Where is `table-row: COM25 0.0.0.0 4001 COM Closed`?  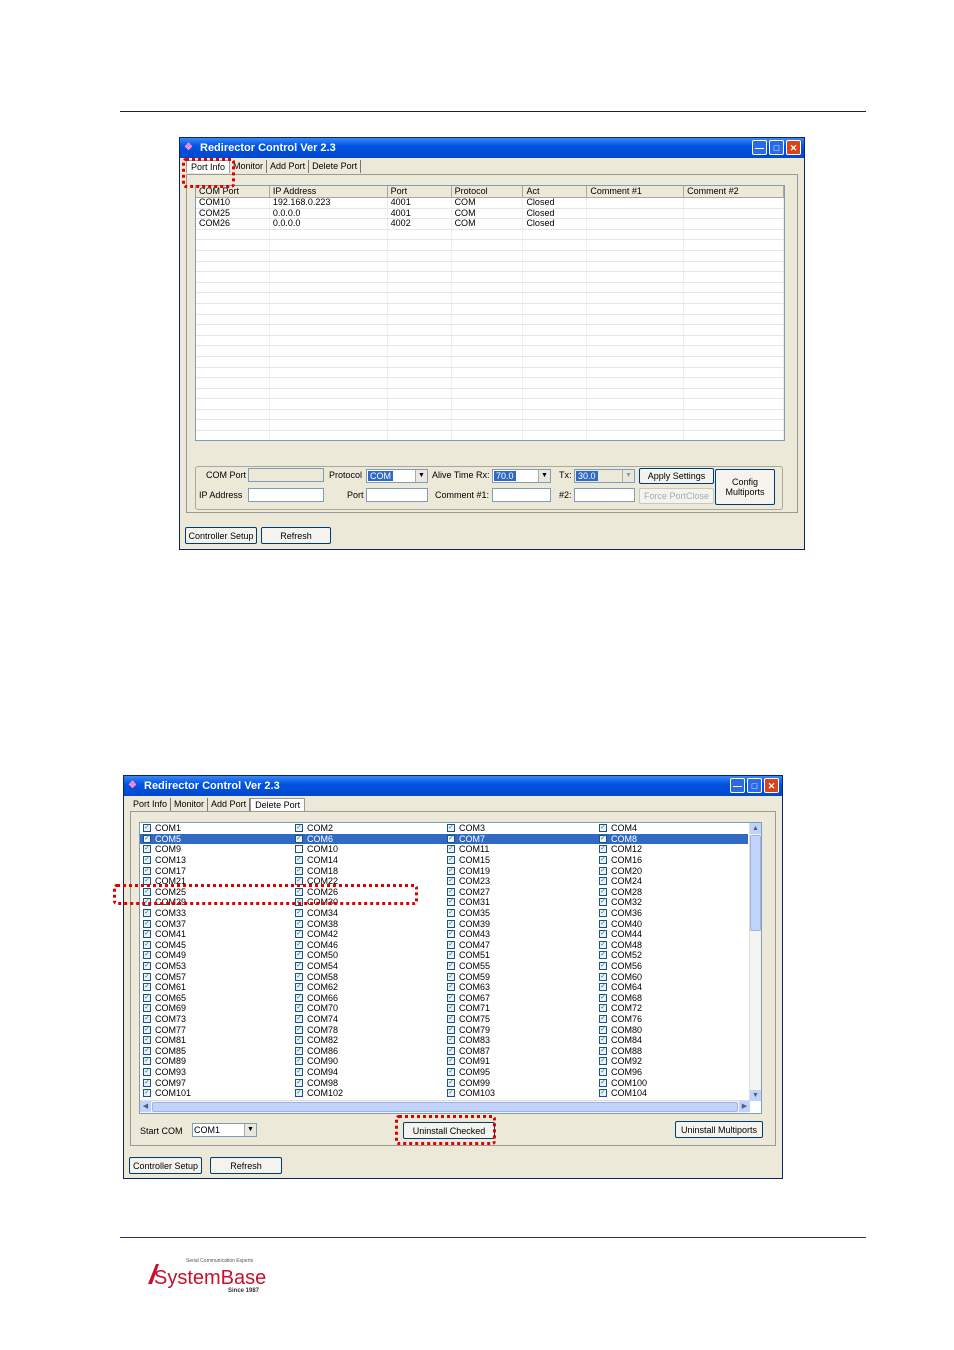 table-row: COM25 0.0.0.0 4001 COM Closed is located at coordinates (490, 214).